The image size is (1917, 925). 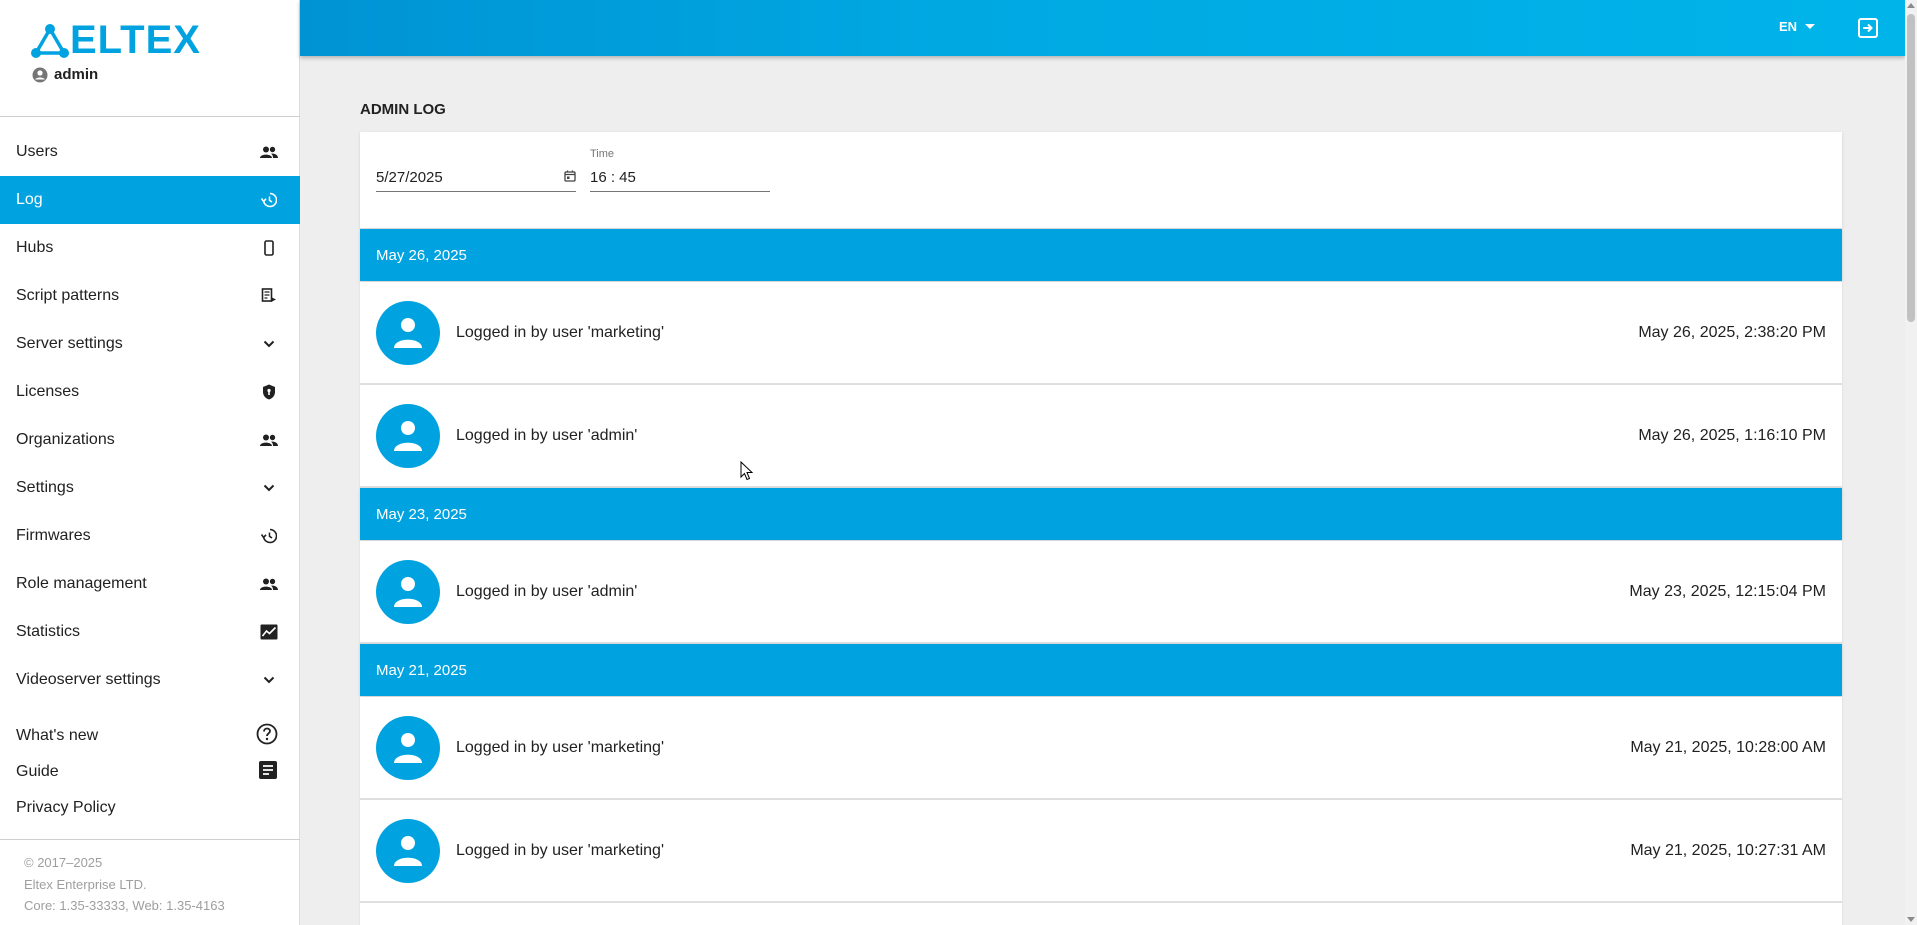 I want to click on company-text: Eltex Enterprise LTD., so click(x=85, y=884).